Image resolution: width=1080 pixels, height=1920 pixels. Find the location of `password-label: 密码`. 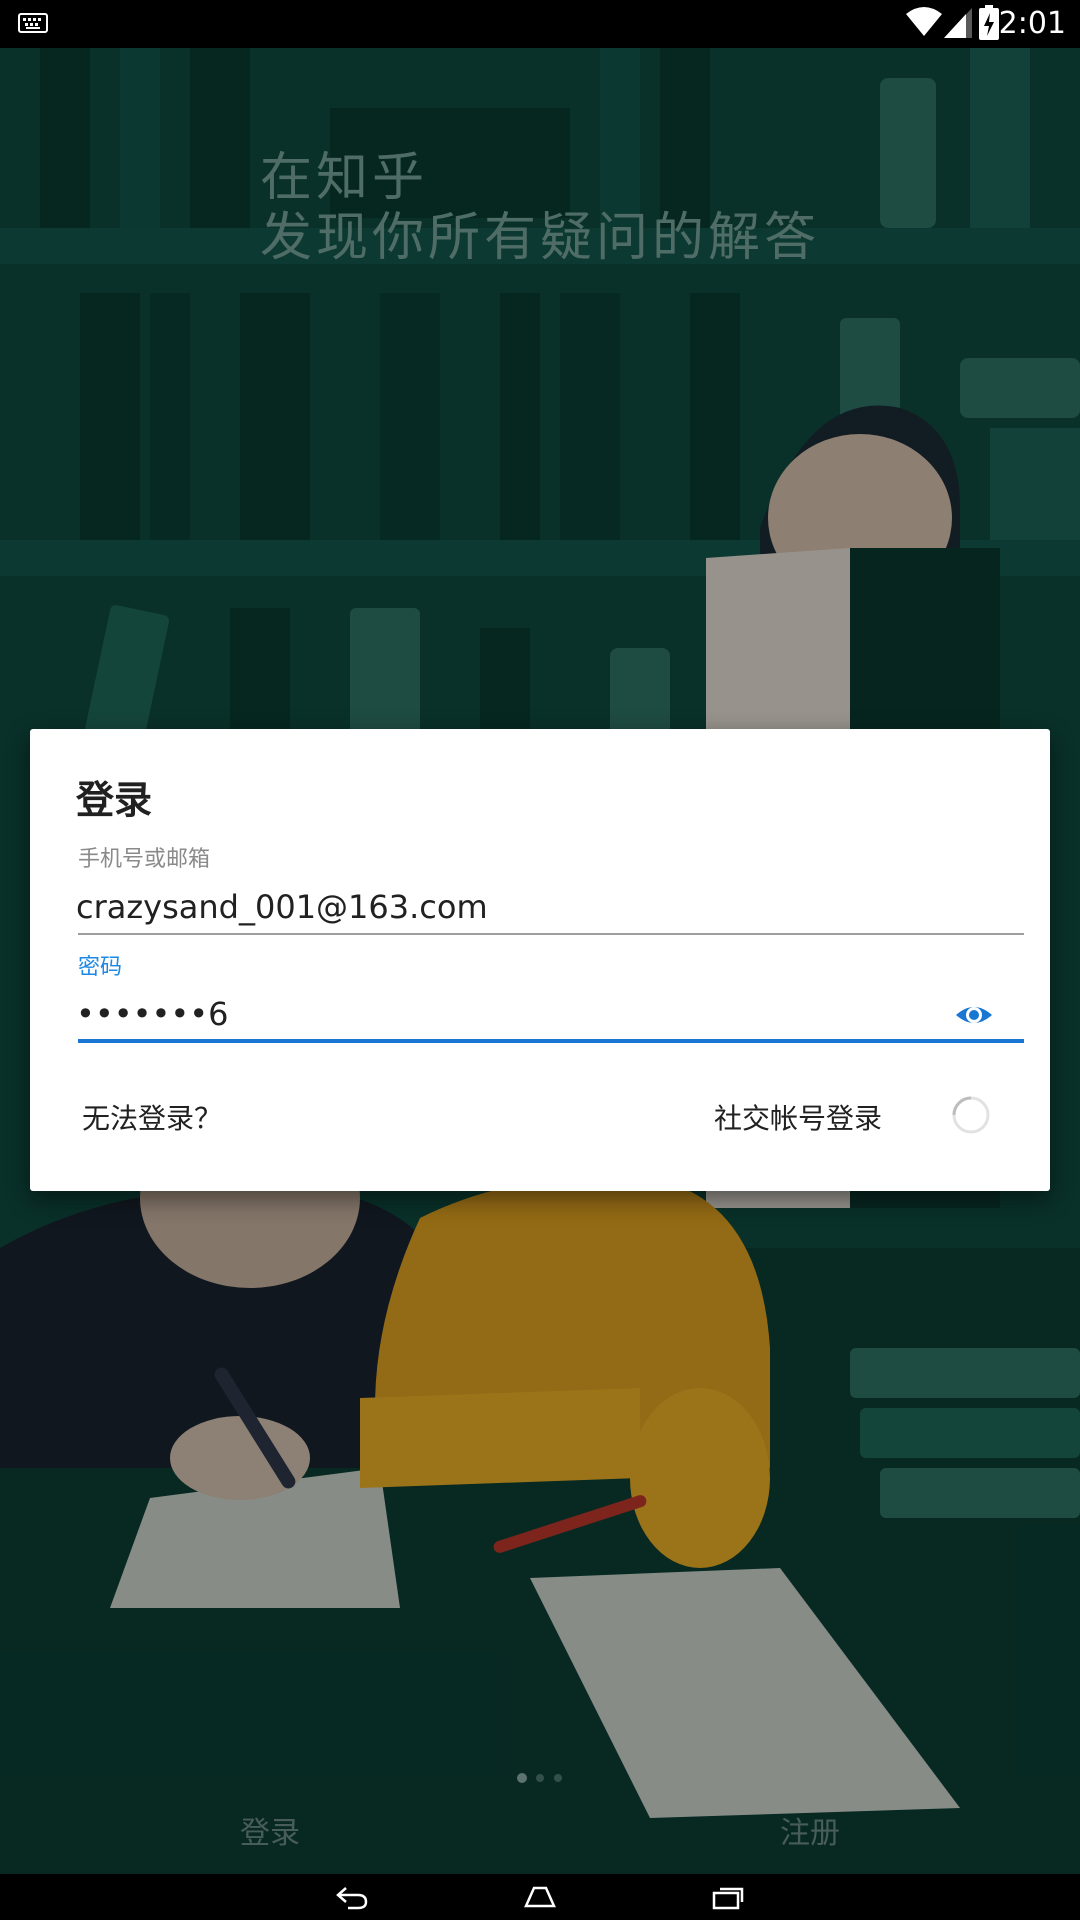

password-label: 密码 is located at coordinates (100, 967).